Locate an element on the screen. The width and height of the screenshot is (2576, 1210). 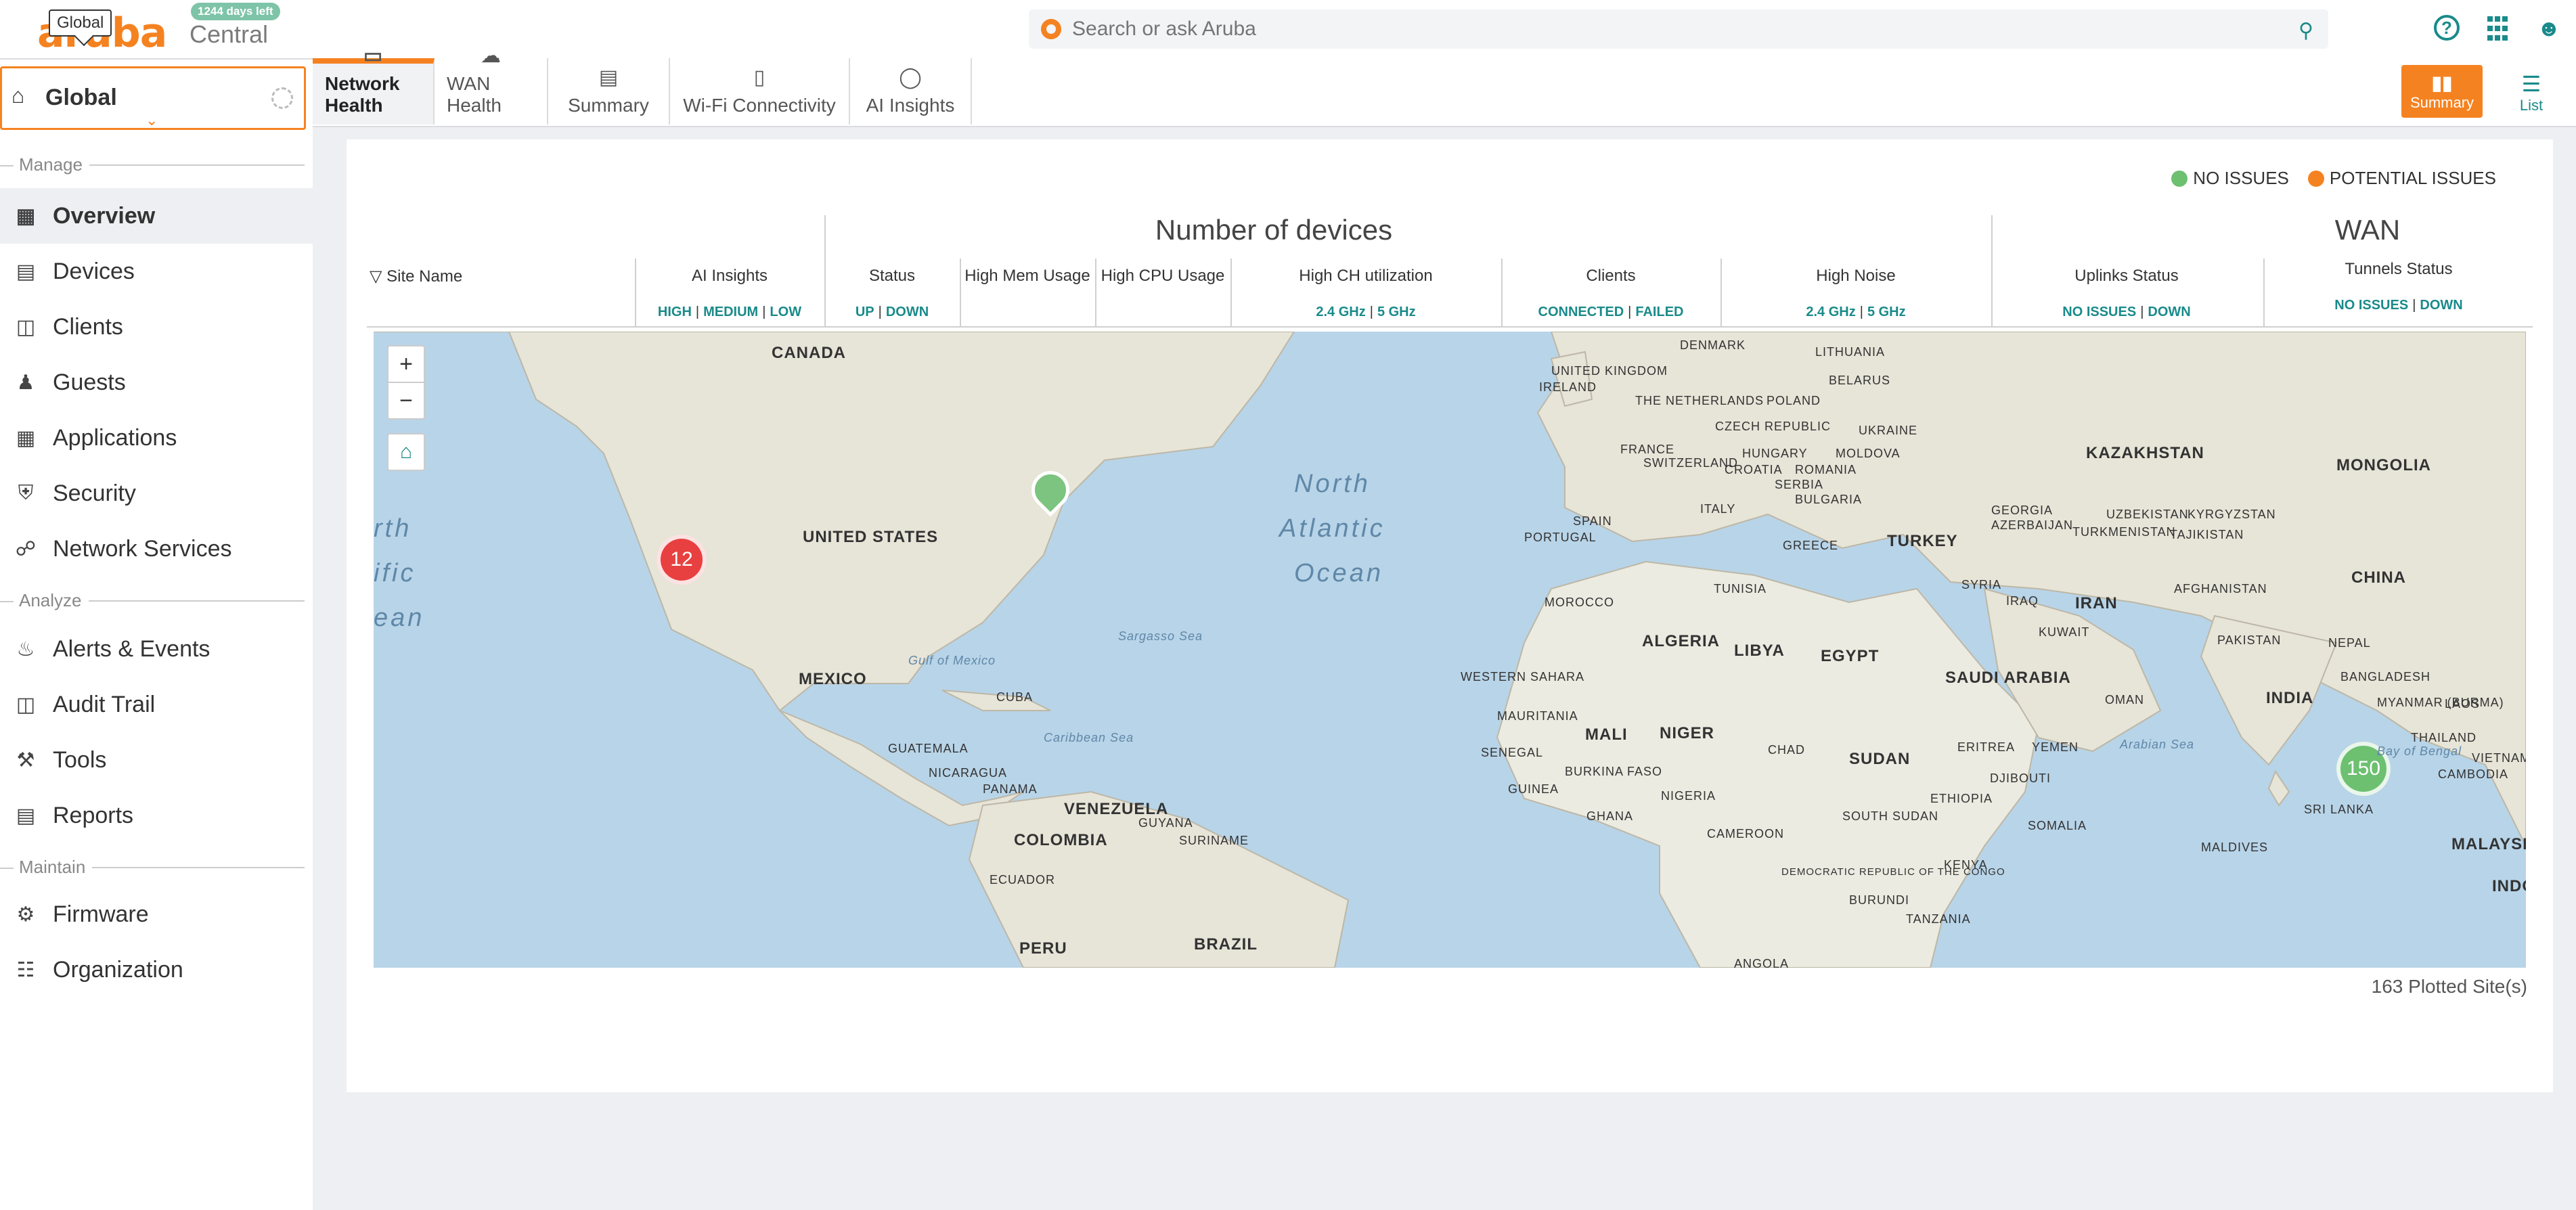
sidebar-item-audit-trail: ◫ Audit Trail is located at coordinates (156, 704).